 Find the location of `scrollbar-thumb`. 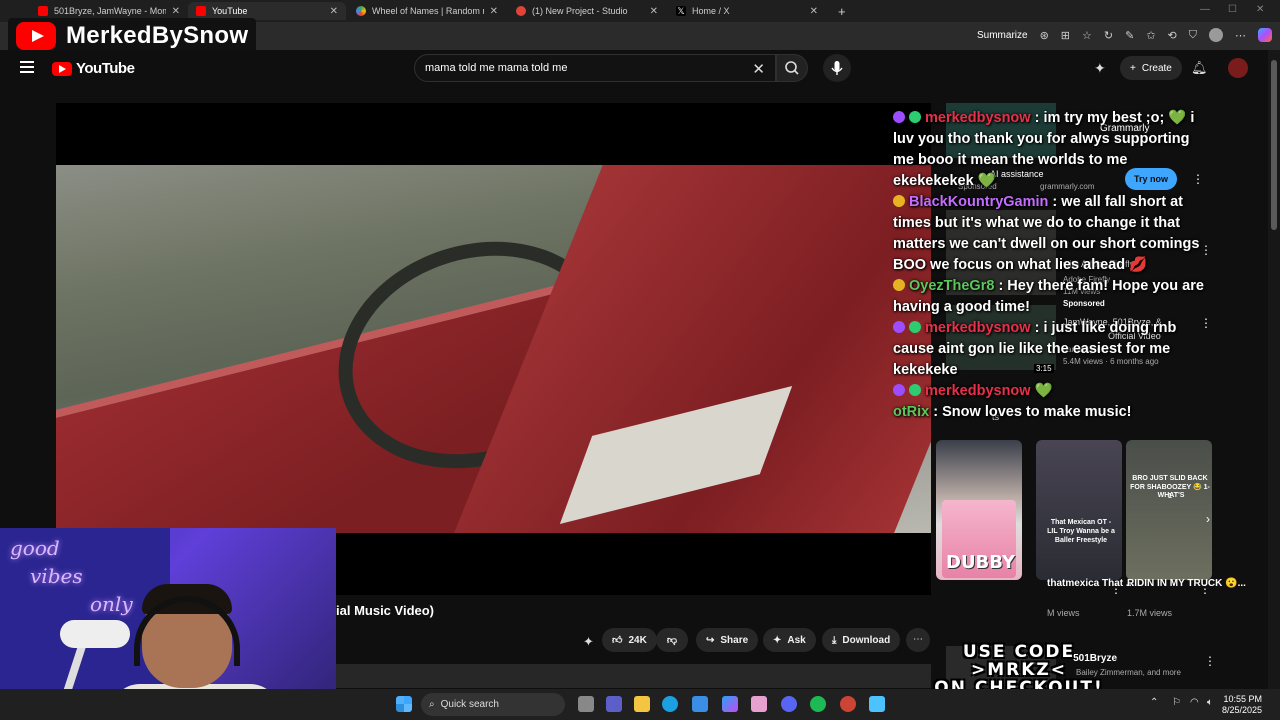

scrollbar-thumb is located at coordinates (1274, 145).